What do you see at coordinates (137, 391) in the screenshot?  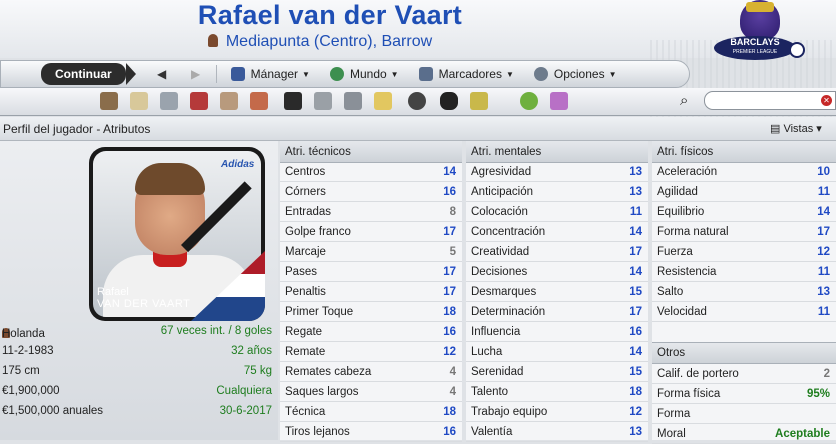 I see `info-row-value: €1,900,000 Cualquiera` at bounding box center [137, 391].